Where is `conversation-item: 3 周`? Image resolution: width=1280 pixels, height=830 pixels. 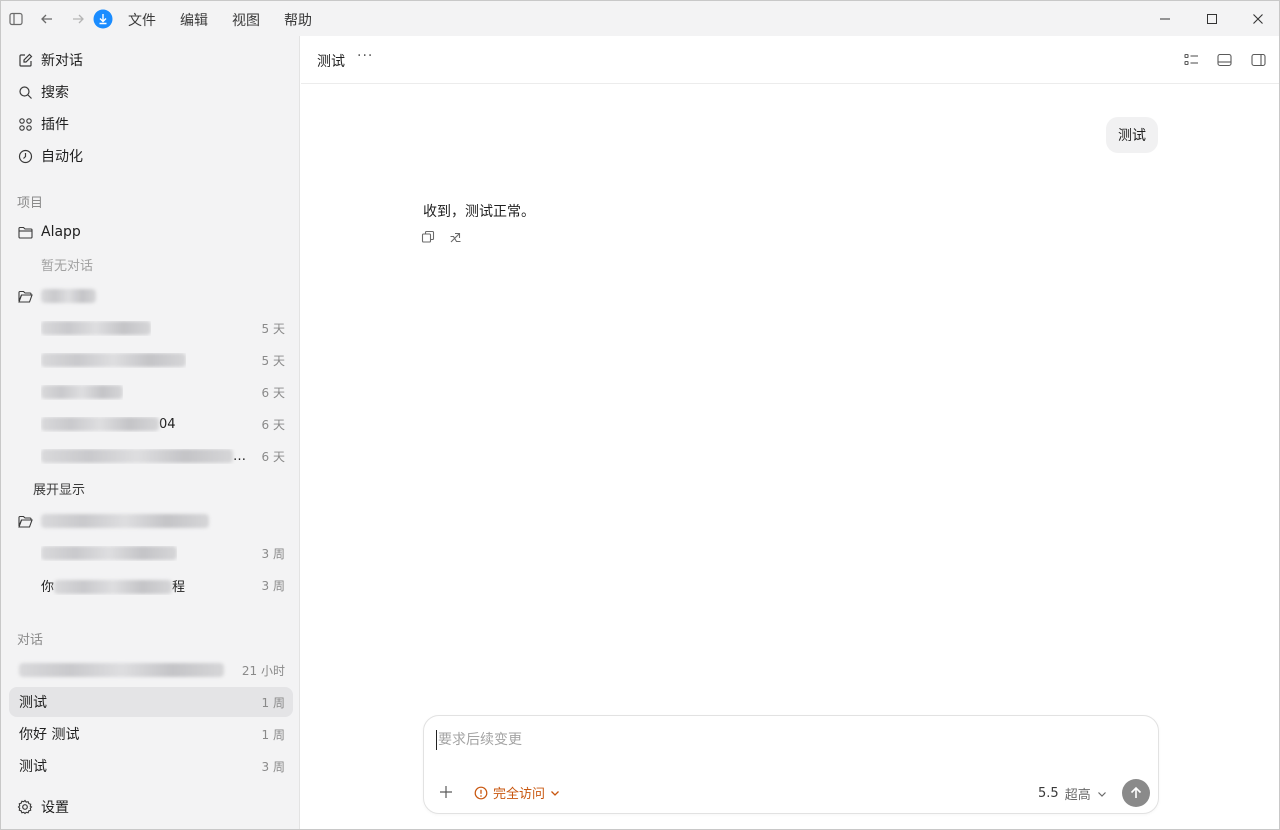 conversation-item: 3 周 is located at coordinates (163, 553).